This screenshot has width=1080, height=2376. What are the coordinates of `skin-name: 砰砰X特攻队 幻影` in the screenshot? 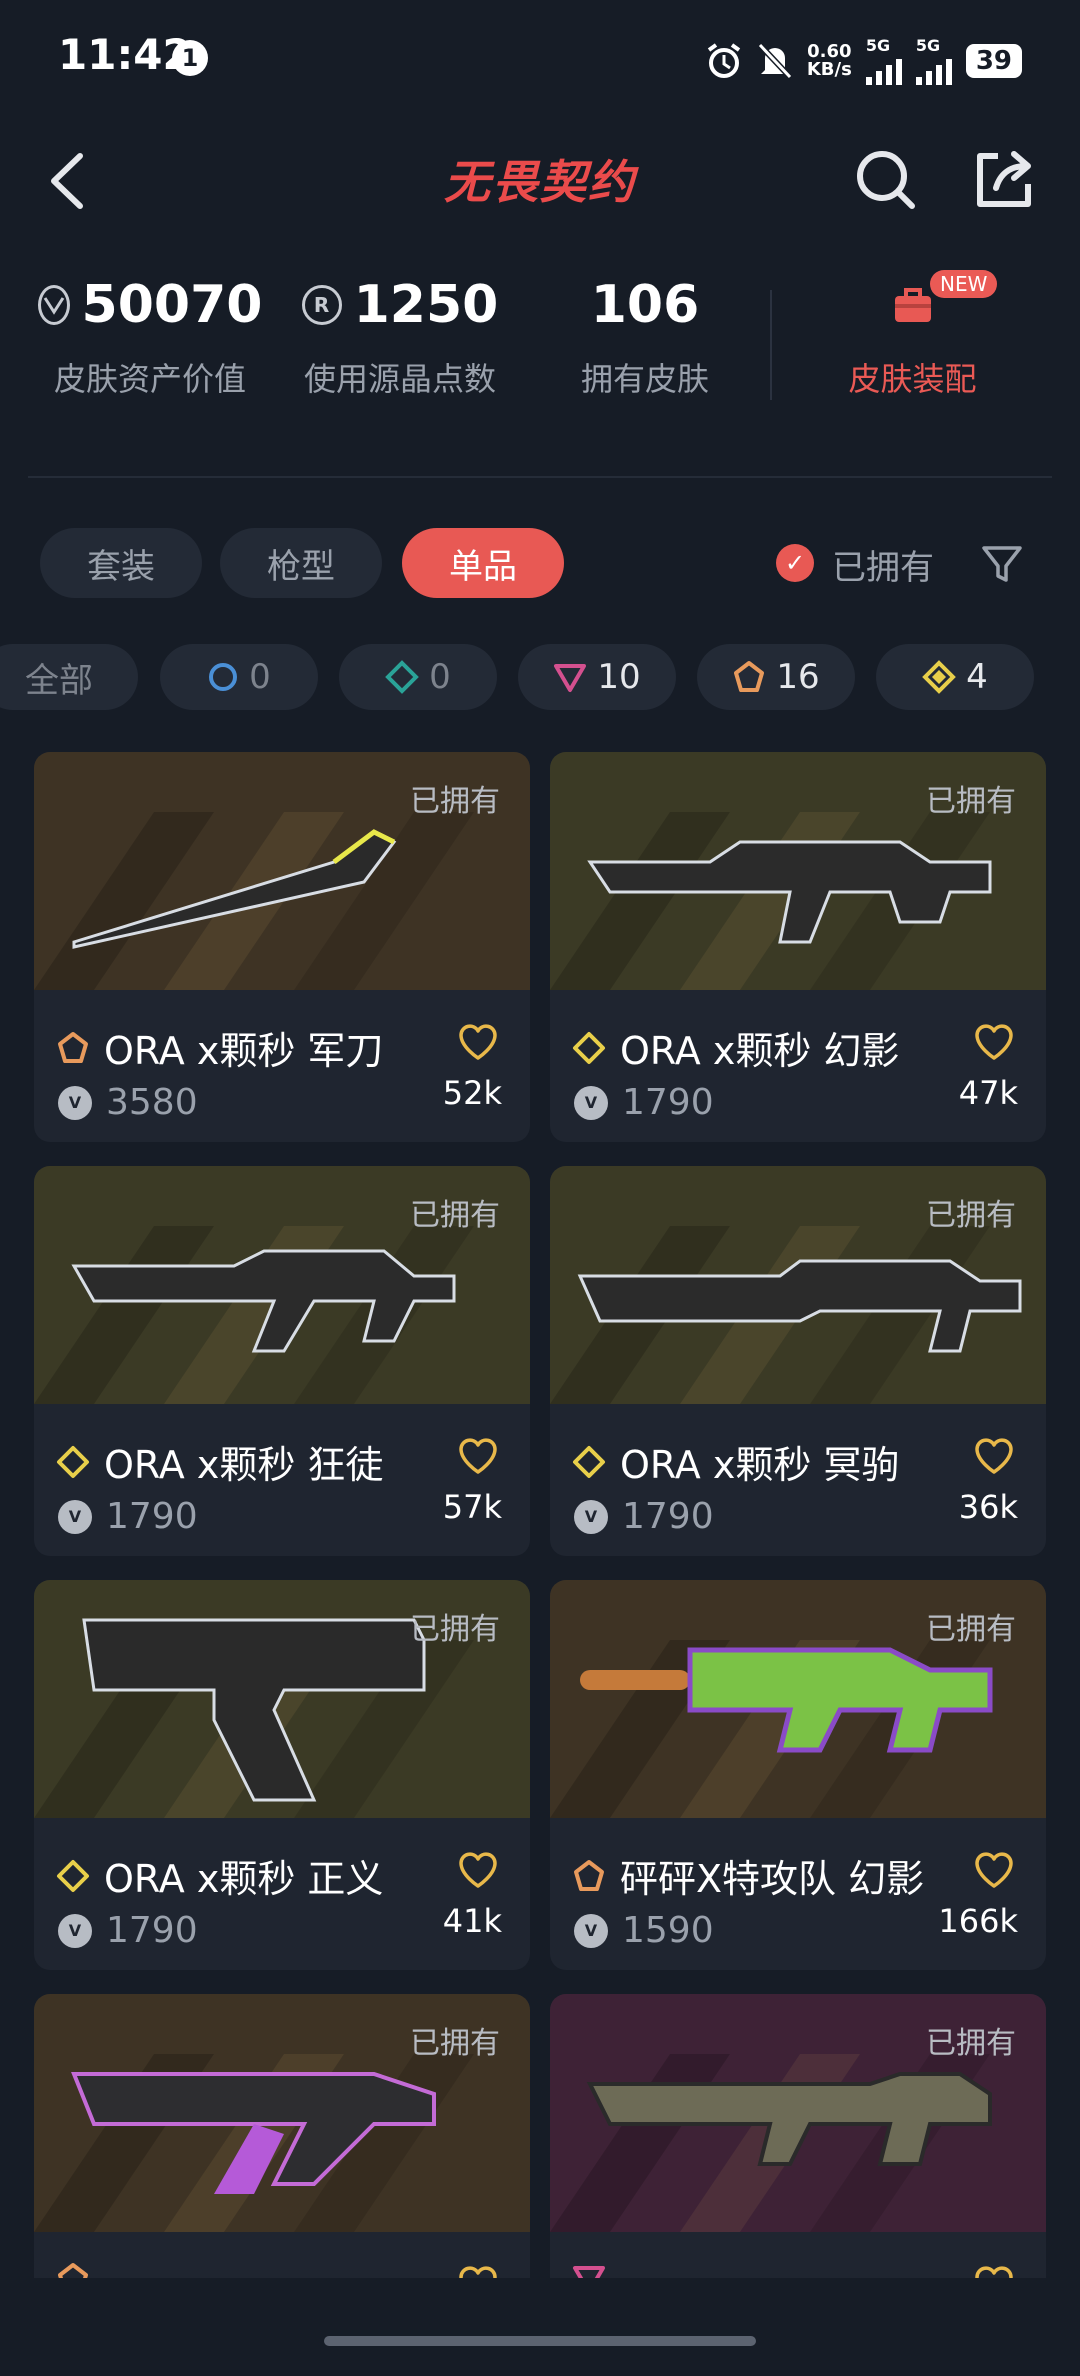 It's located at (772, 1879).